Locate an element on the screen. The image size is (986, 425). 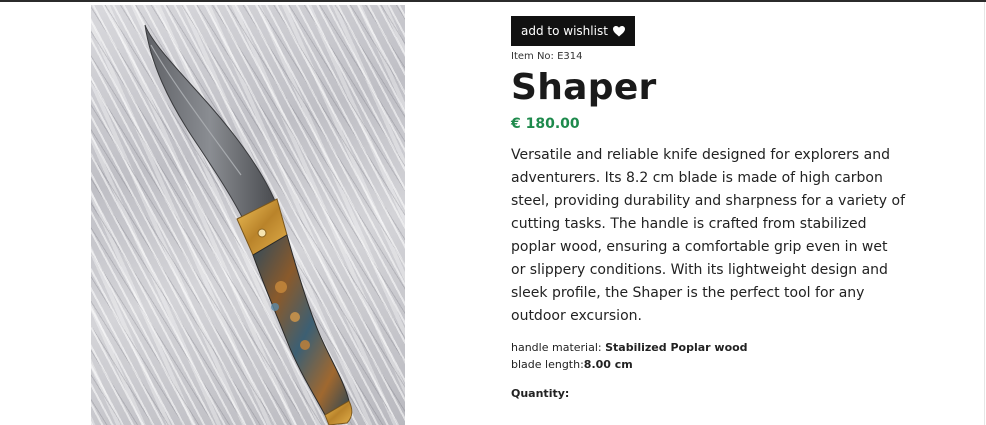
spec-label: blade length: is located at coordinates (547, 364).